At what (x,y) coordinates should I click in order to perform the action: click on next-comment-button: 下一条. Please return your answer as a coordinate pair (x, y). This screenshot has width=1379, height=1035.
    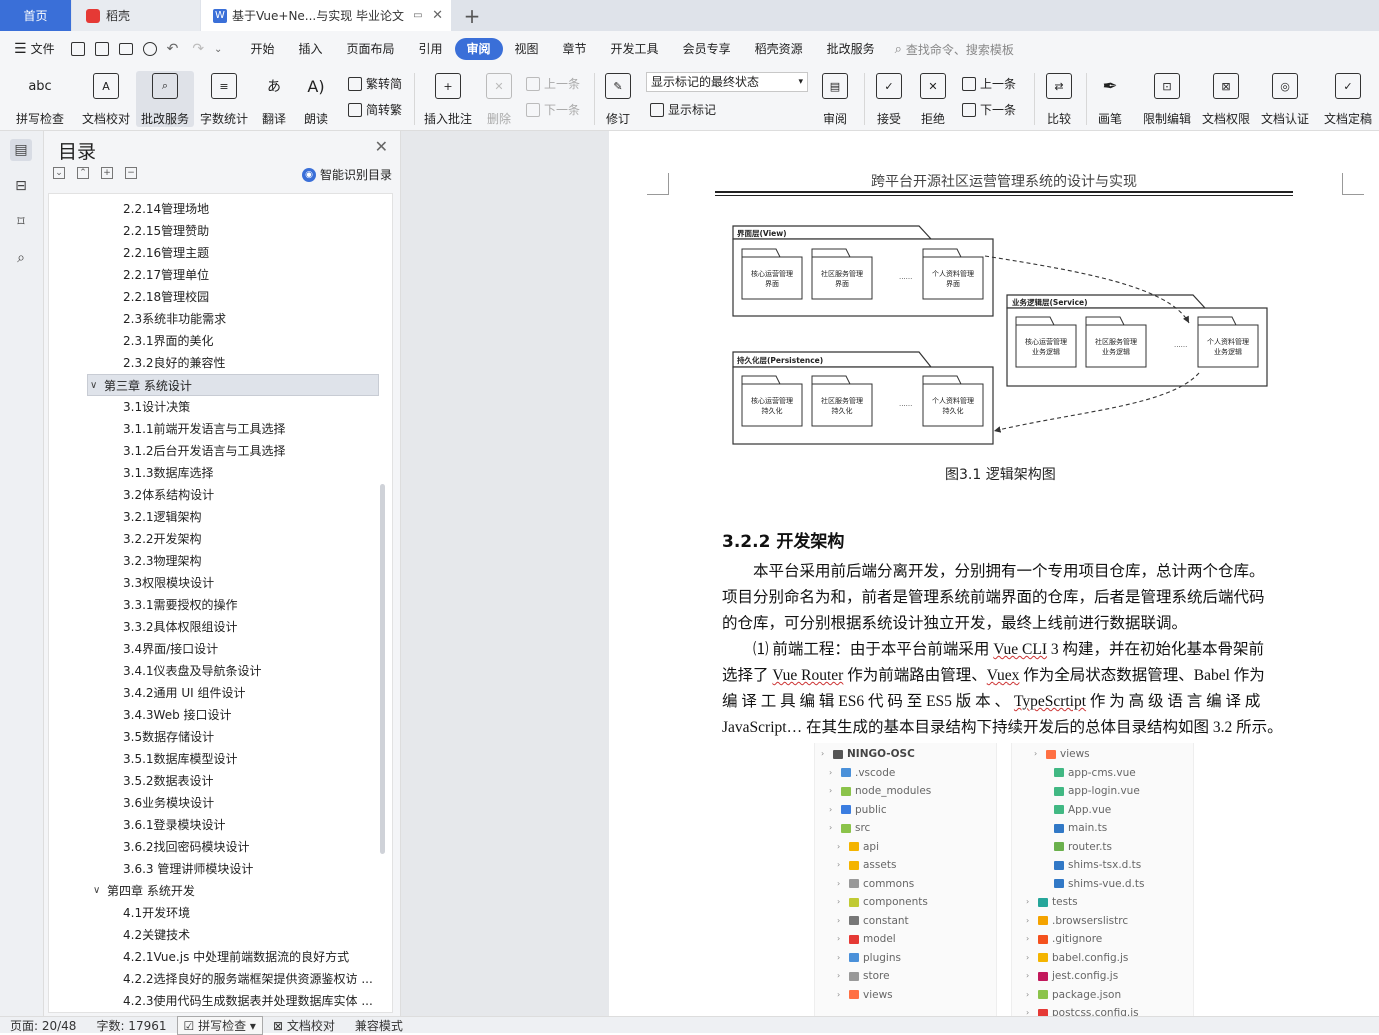
    Looking at the image, I should click on (553, 109).